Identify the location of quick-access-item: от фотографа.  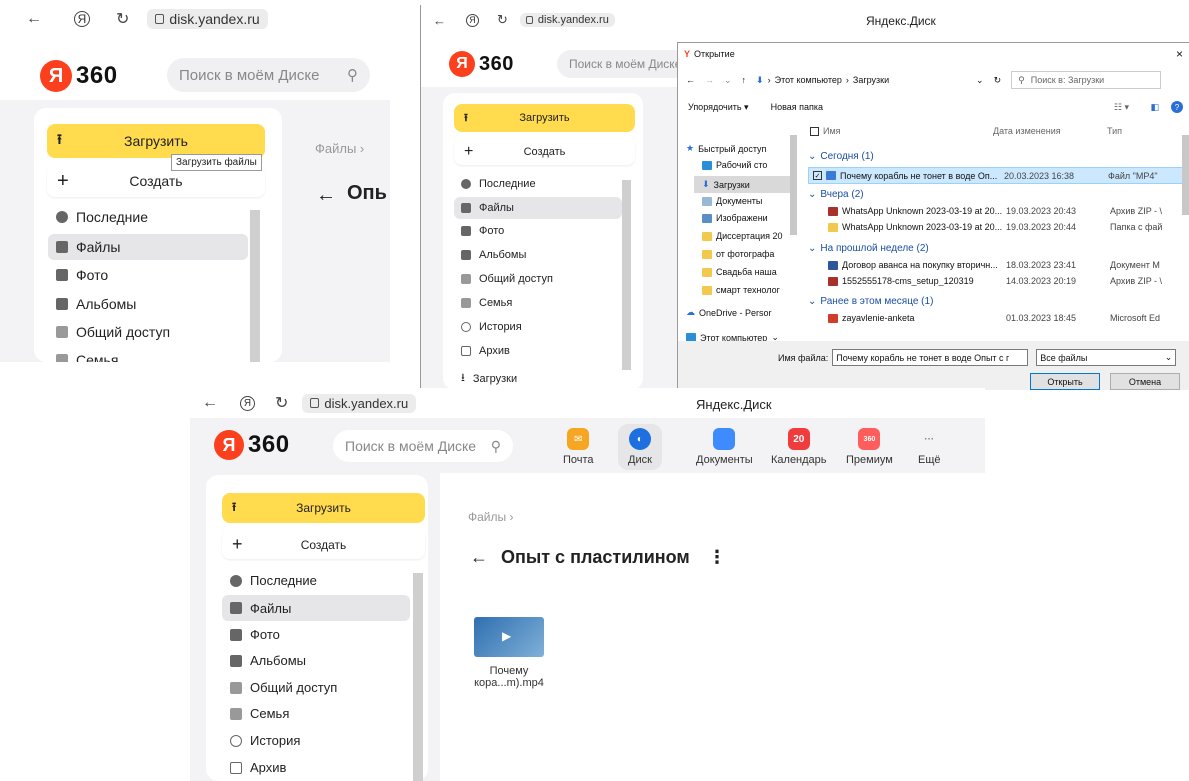
(738, 254).